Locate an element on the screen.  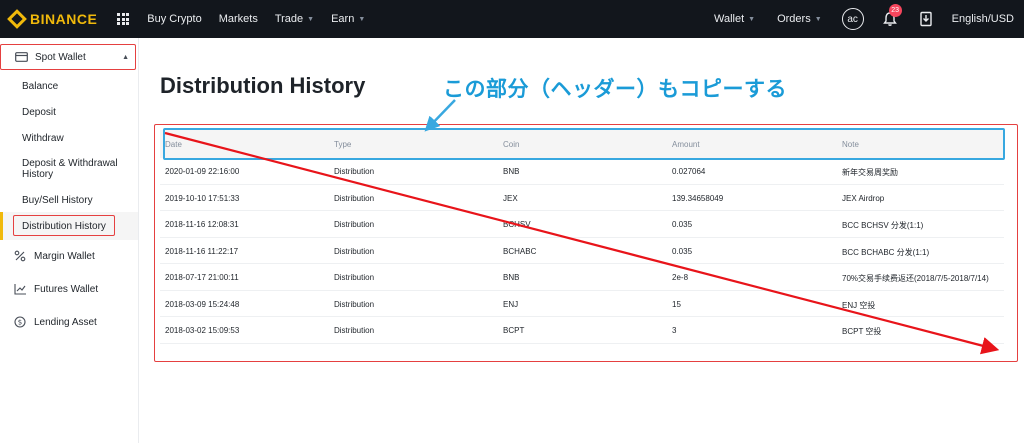
dollar-coin-icon: $ is located at coordinates (20, 322).